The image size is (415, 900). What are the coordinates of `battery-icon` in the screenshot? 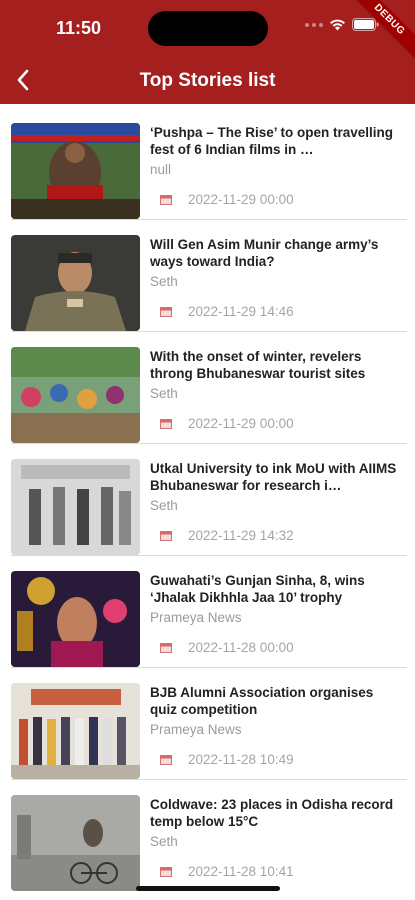 It's located at (365, 24).